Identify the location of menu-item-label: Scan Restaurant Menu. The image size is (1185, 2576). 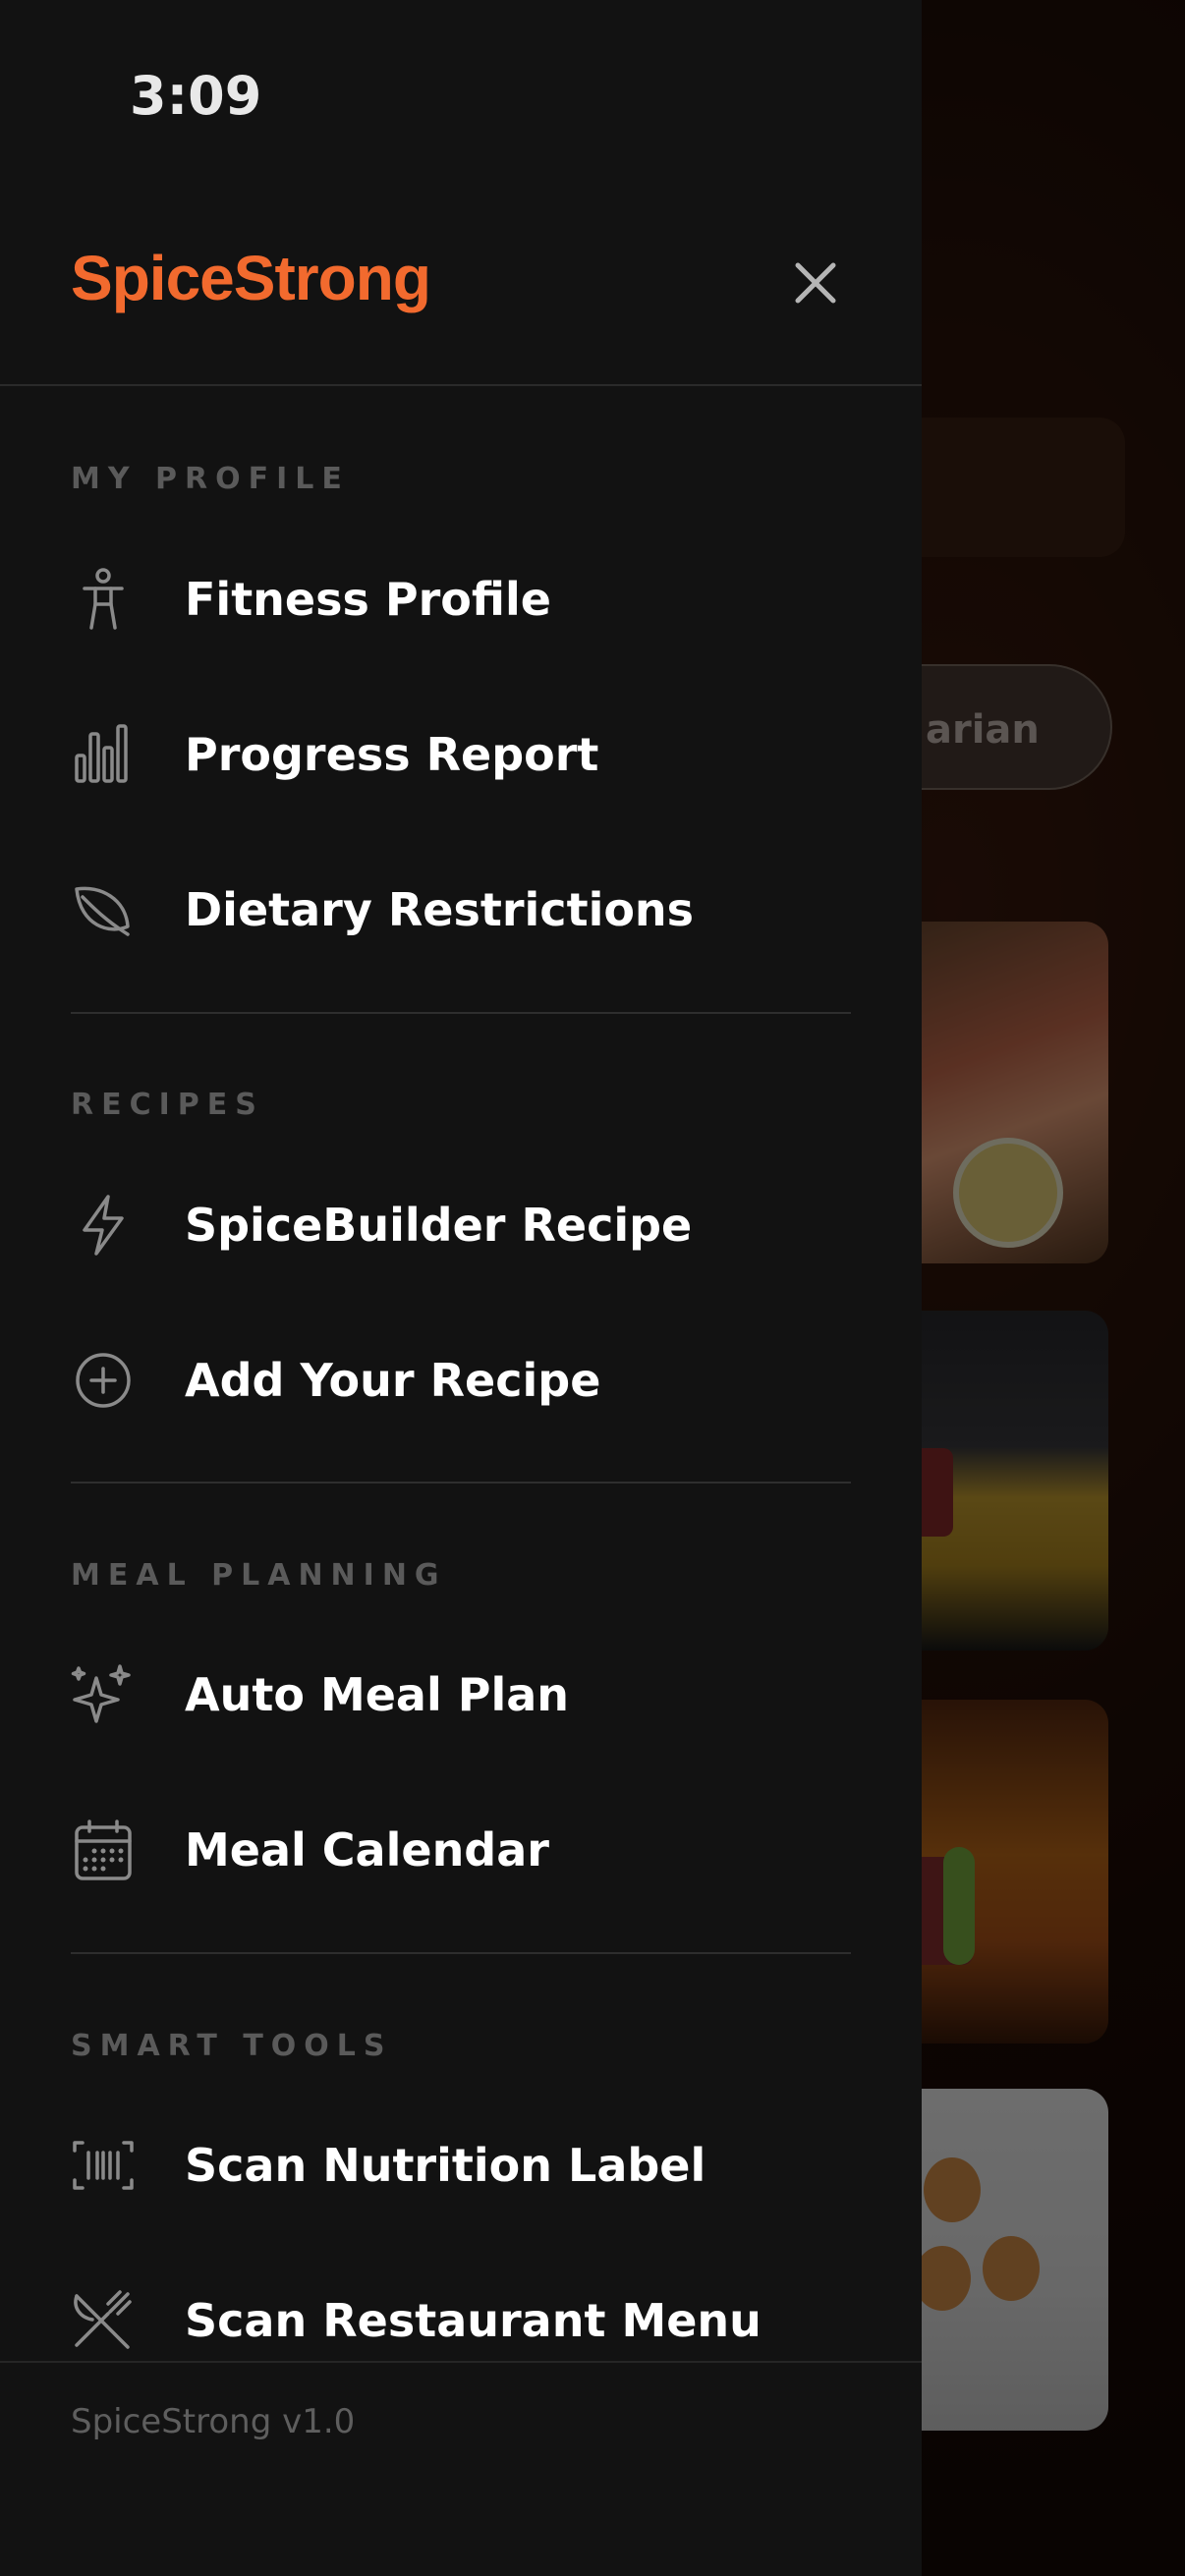
(474, 2320).